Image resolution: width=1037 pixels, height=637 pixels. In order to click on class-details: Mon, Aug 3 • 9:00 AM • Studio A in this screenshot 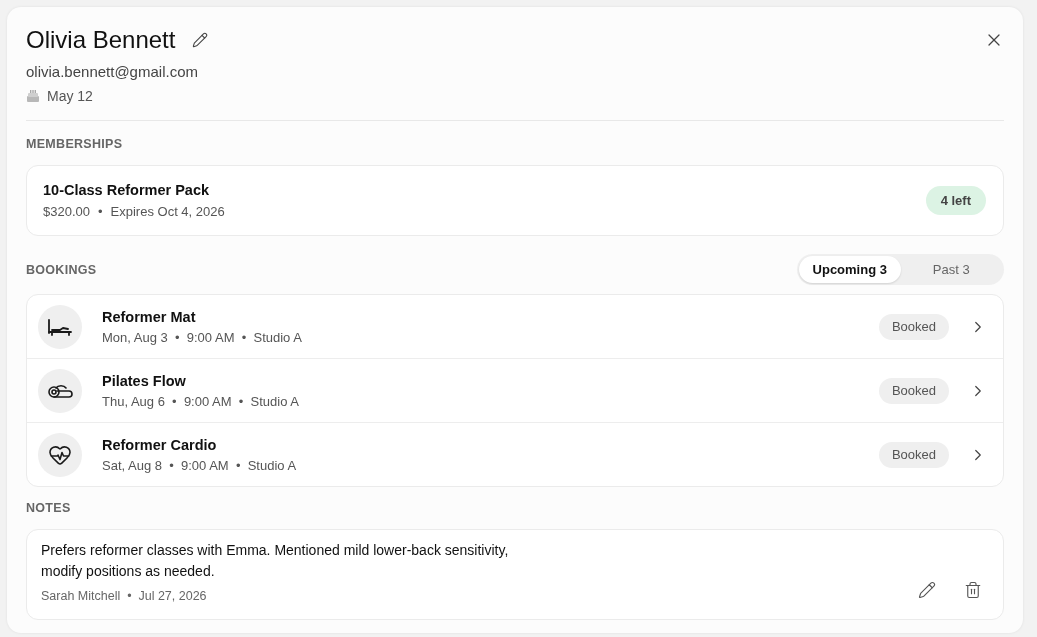, I will do `click(202, 337)`.